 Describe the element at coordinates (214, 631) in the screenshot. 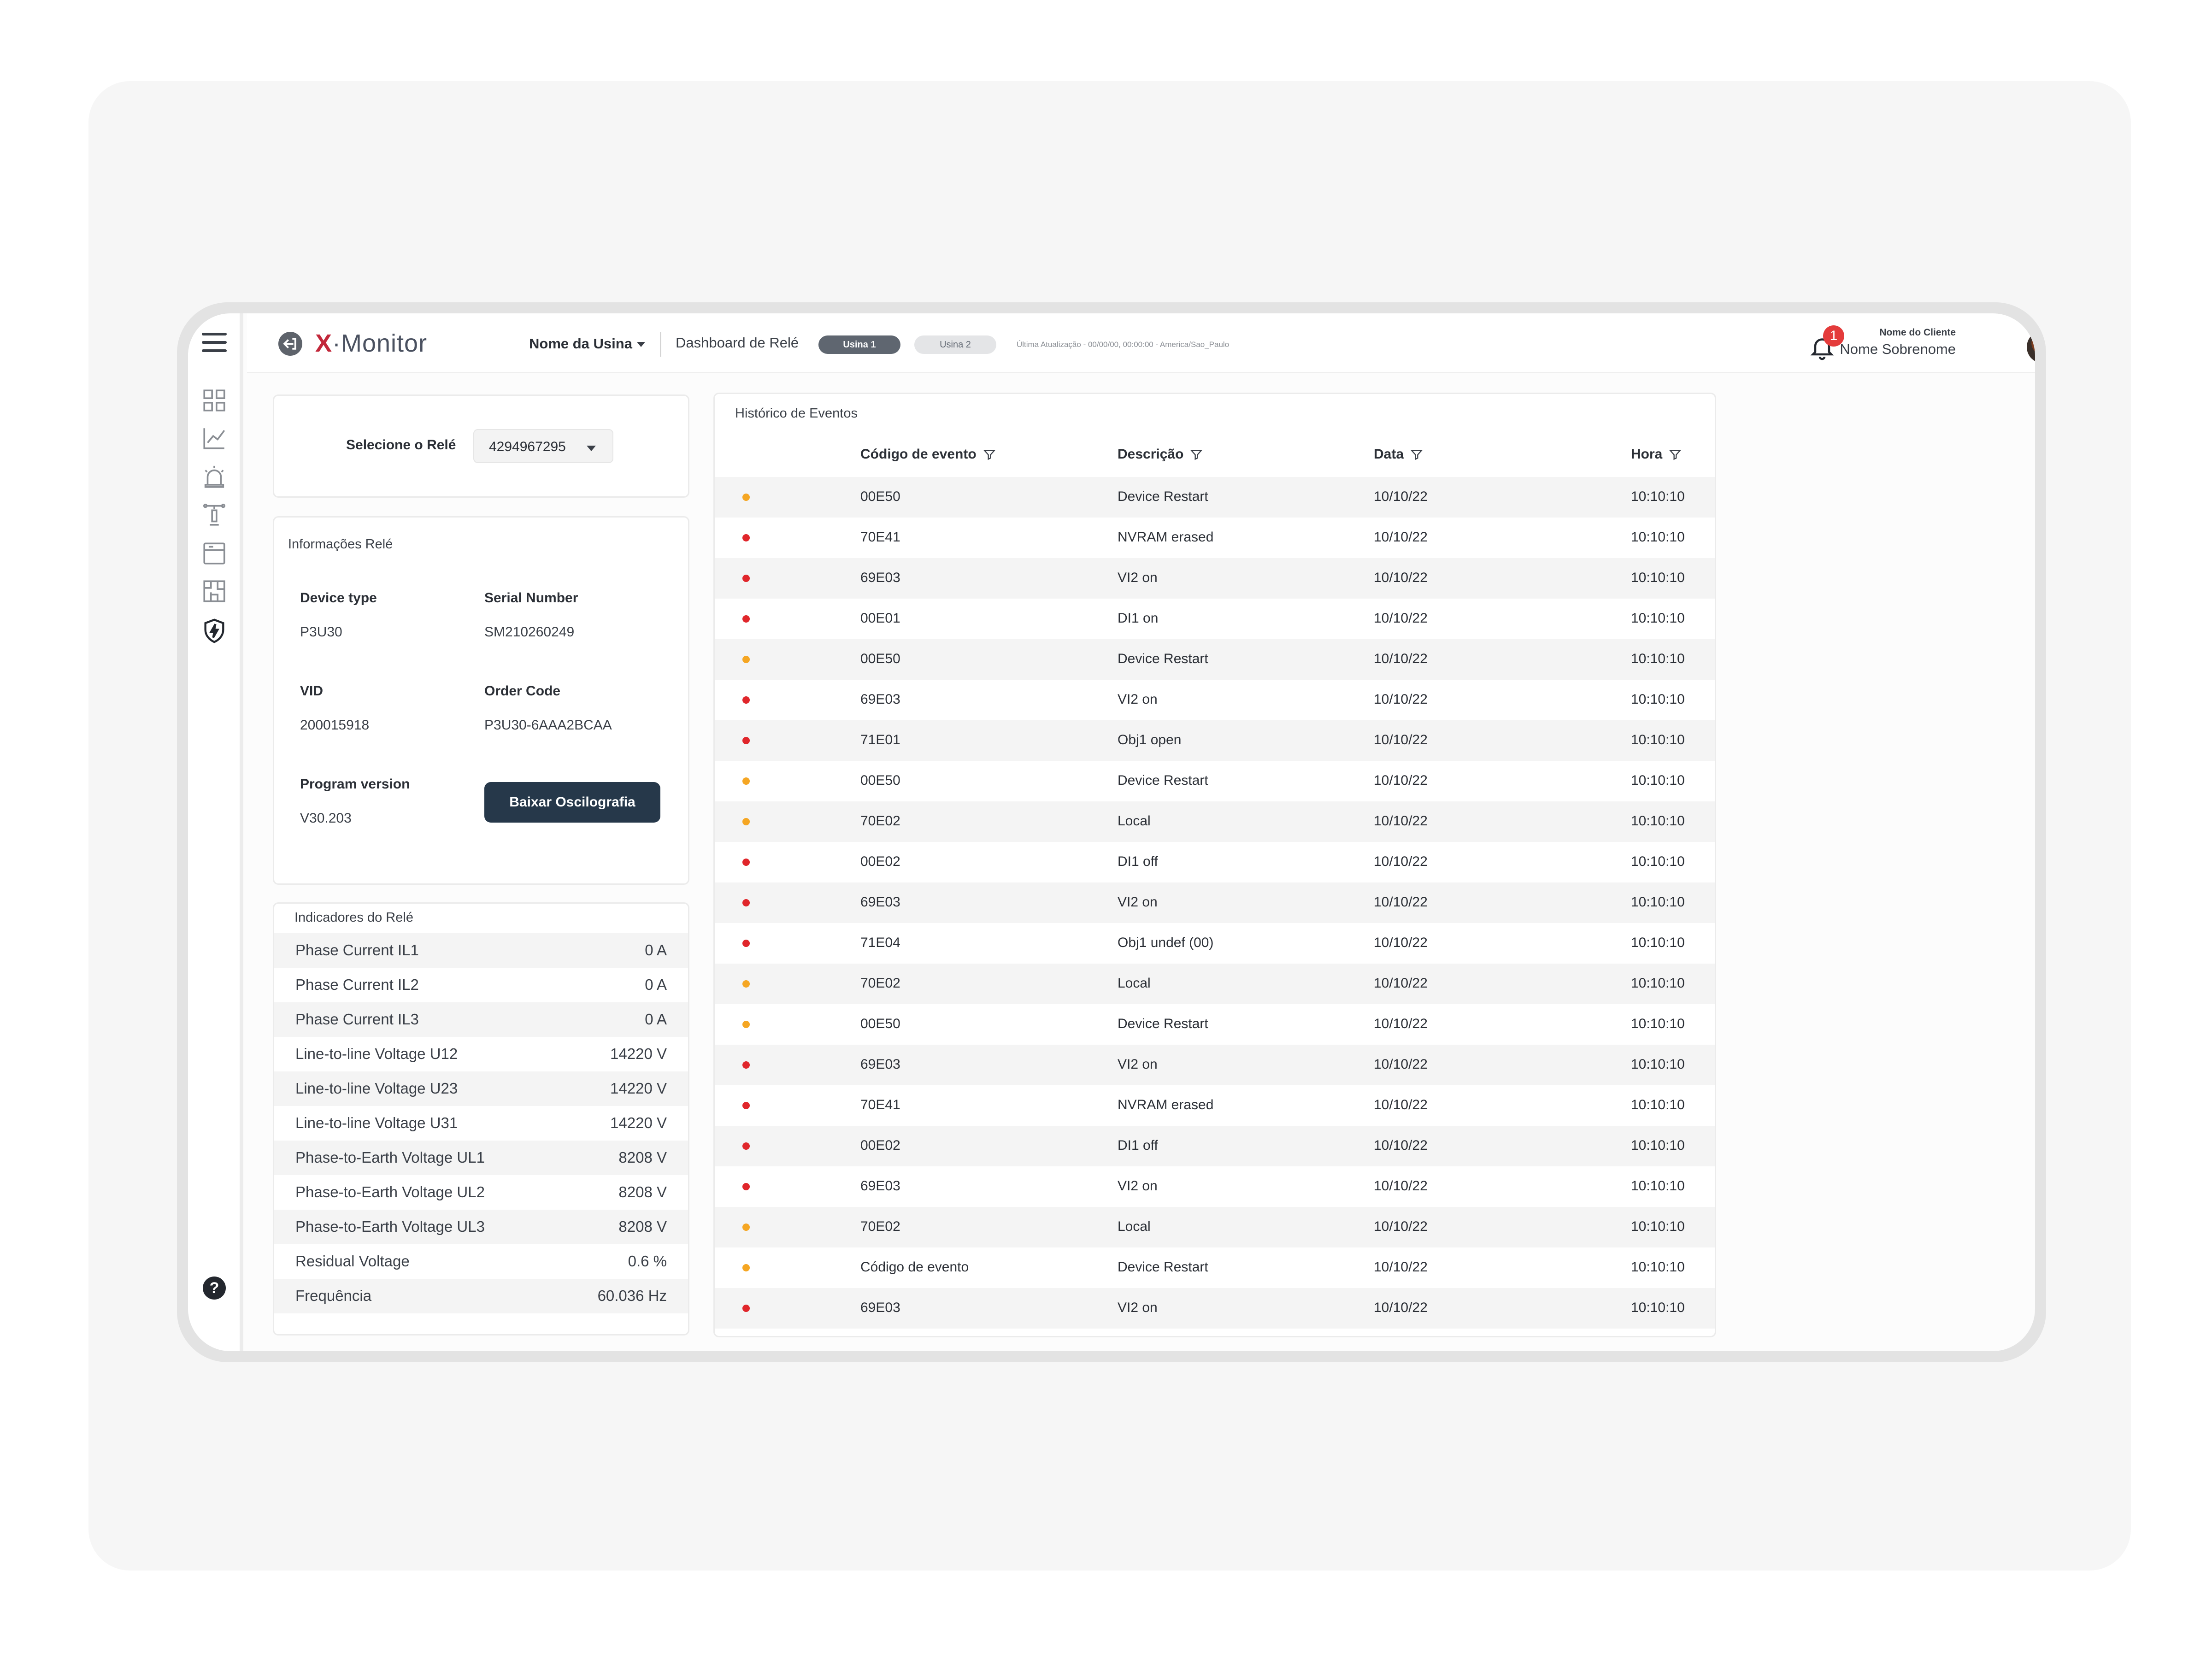

I see `shield-icon` at that location.